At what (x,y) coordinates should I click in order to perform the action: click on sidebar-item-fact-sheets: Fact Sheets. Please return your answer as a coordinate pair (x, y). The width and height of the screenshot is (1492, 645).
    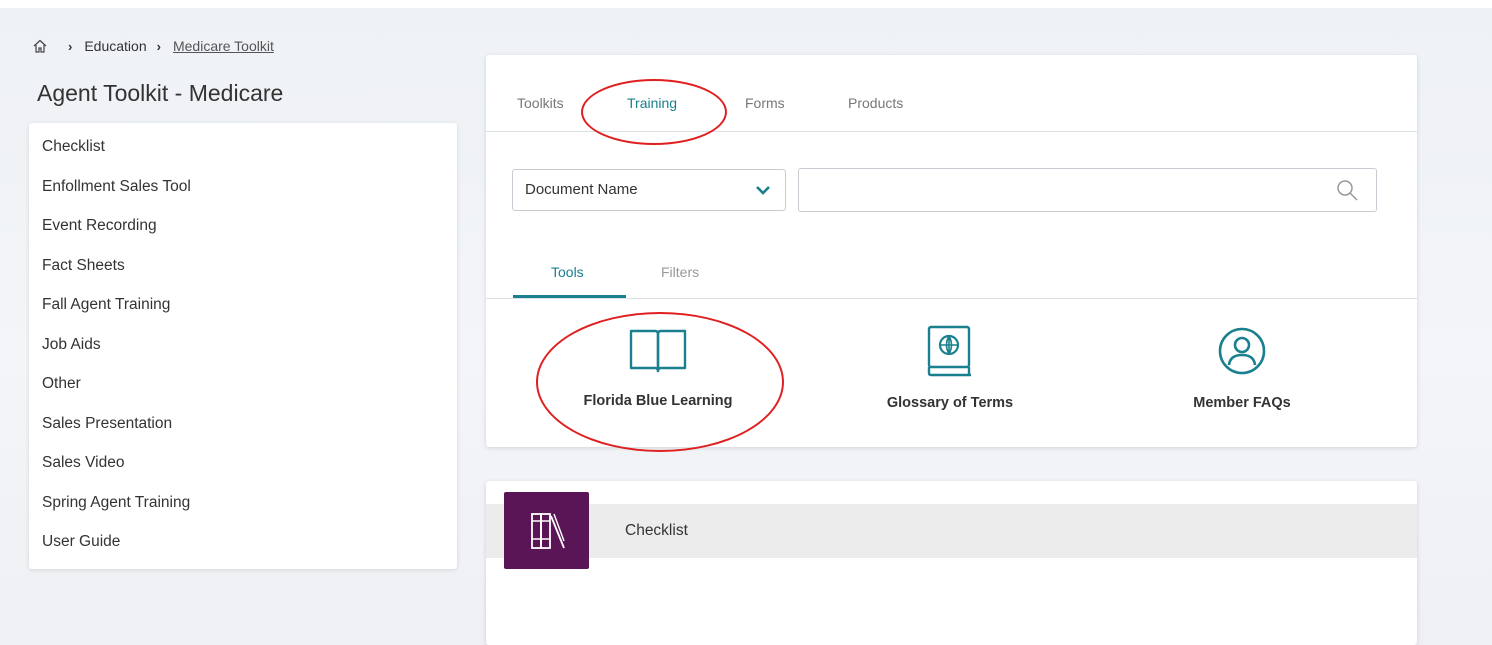
    Looking at the image, I should click on (243, 268).